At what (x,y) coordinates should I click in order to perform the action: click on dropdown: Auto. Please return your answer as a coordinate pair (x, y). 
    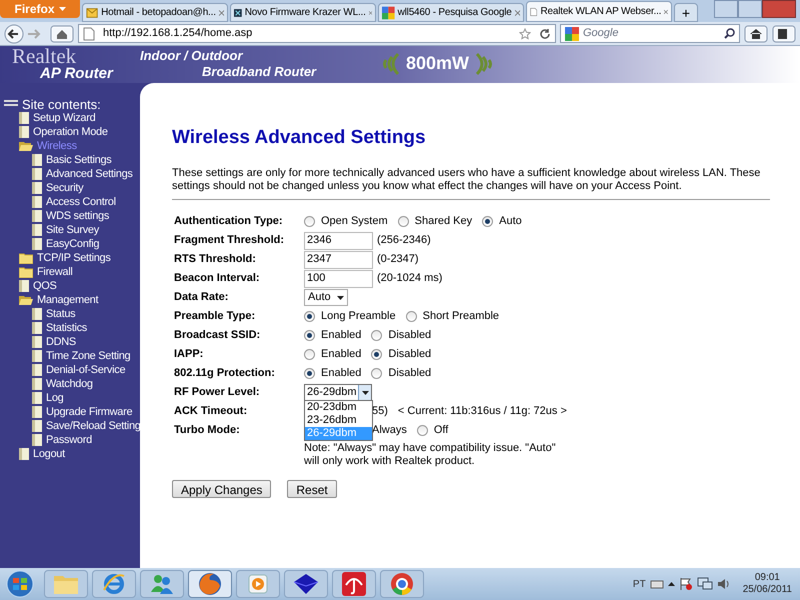
    Looking at the image, I should click on (326, 297).